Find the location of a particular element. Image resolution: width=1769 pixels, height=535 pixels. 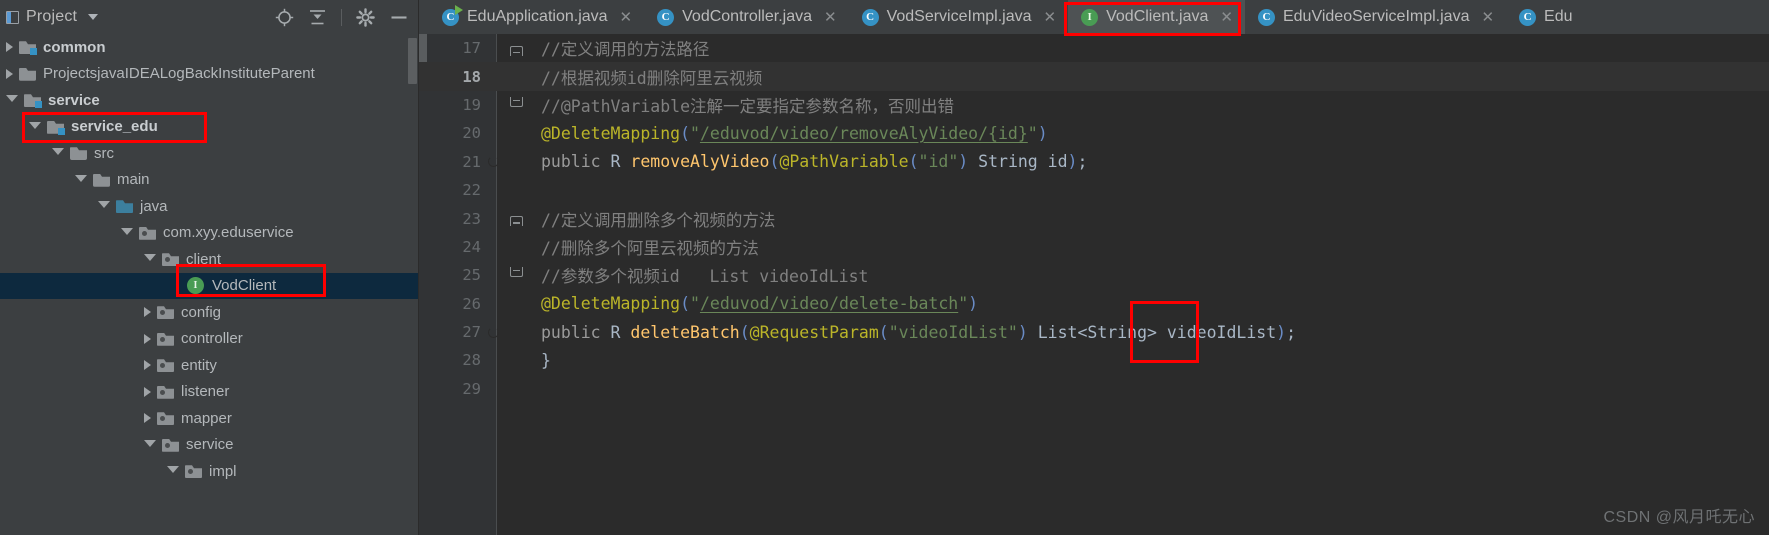

tab-edu: C Edu is located at coordinates (1545, 17).